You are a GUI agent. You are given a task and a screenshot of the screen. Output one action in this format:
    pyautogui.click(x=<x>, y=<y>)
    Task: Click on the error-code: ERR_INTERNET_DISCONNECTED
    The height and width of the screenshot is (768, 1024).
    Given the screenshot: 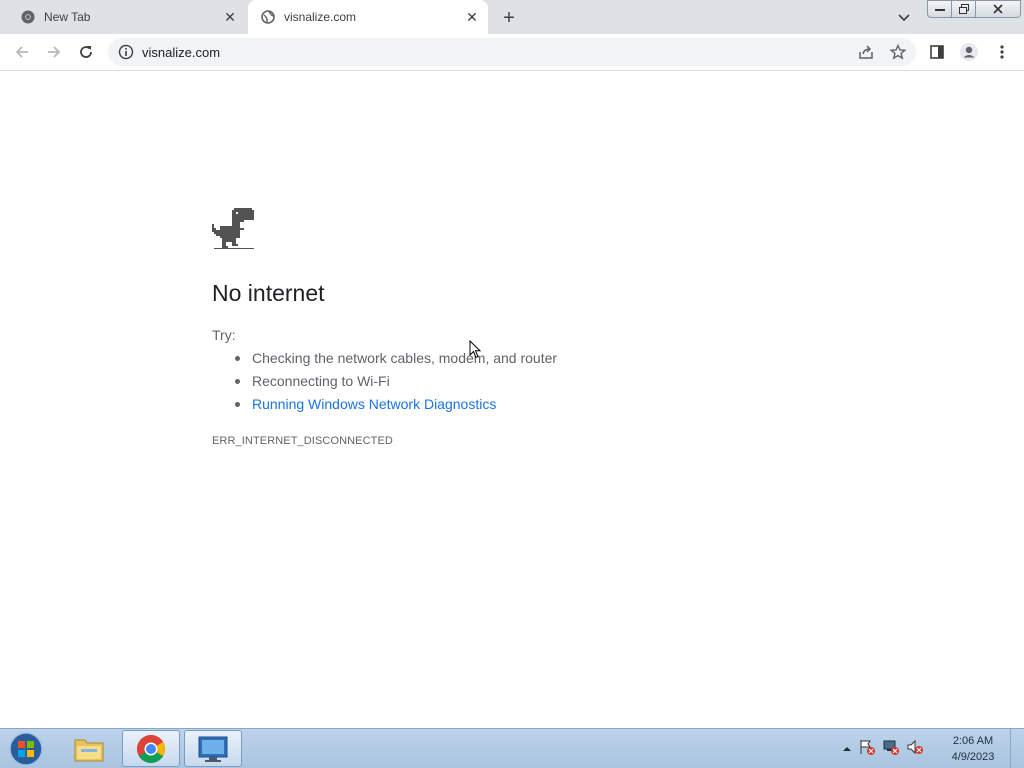 What is the action you would take?
    pyautogui.click(x=302, y=441)
    